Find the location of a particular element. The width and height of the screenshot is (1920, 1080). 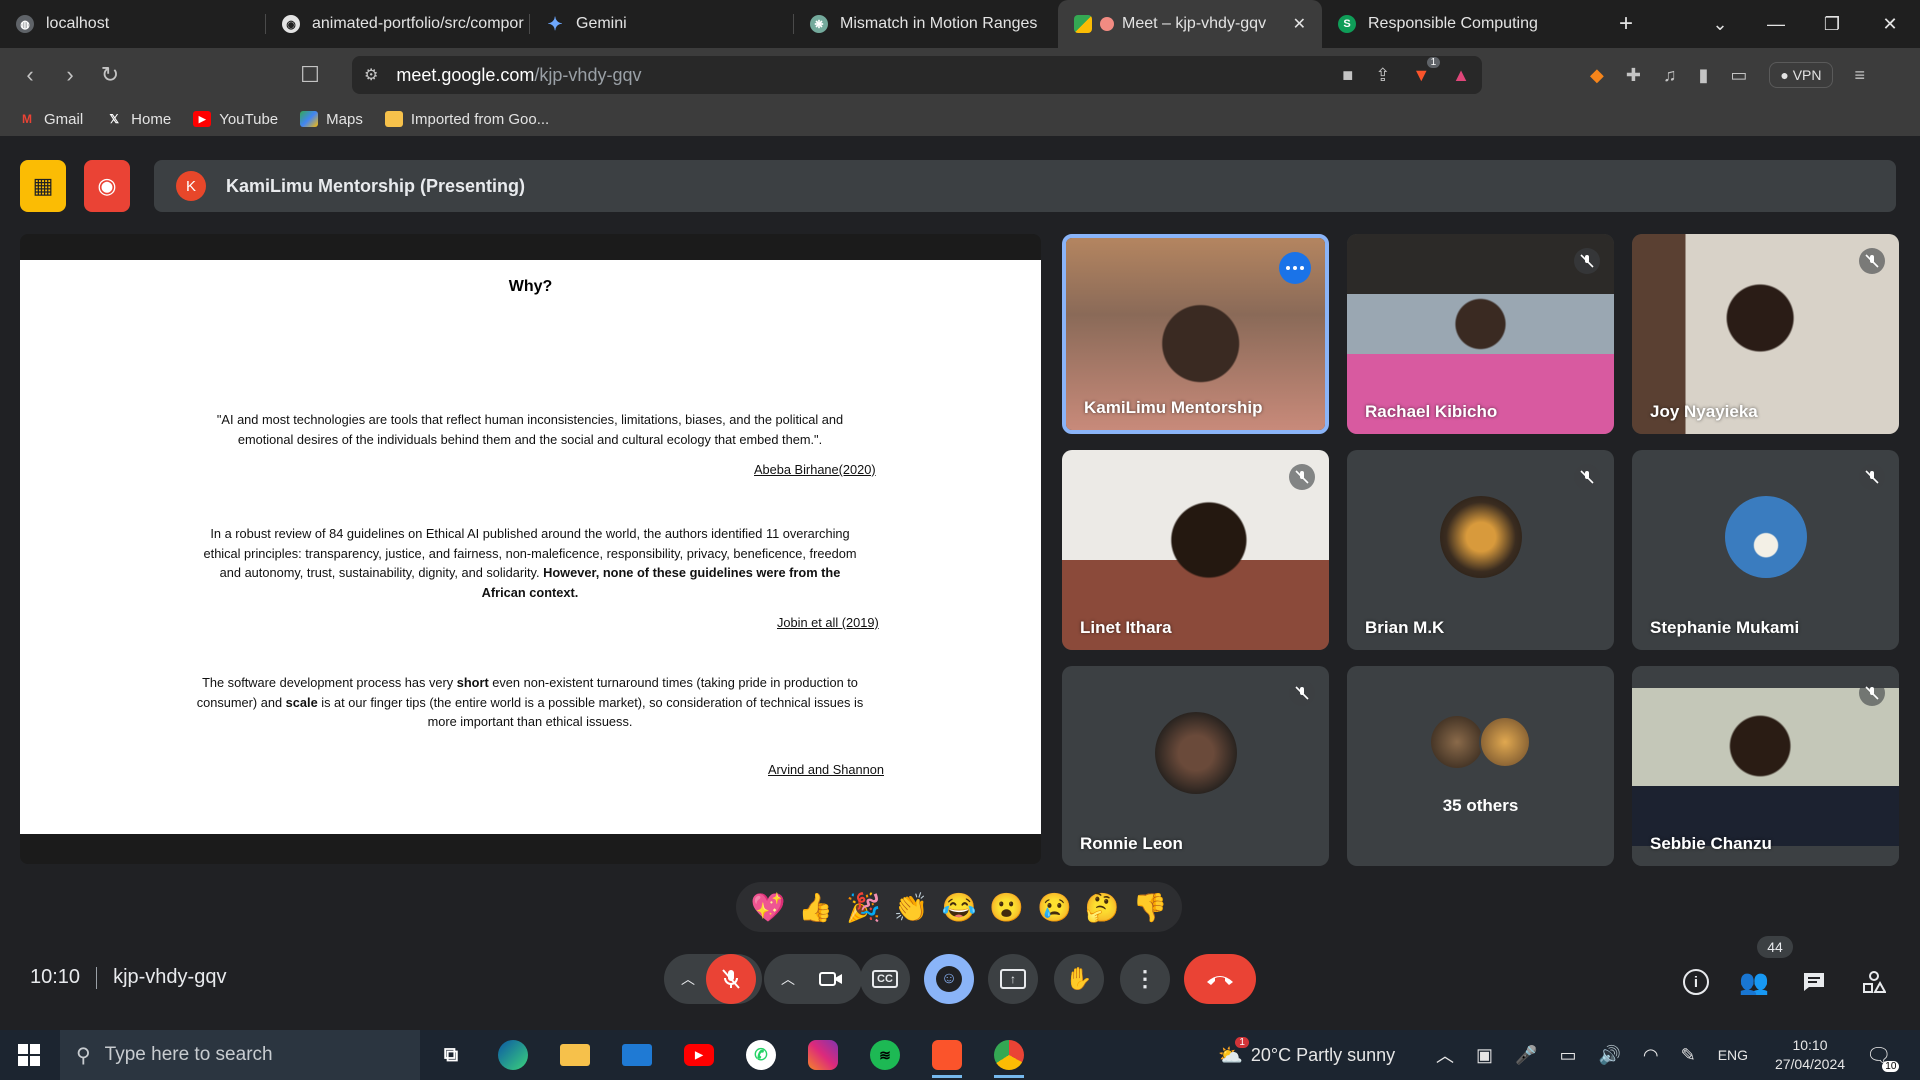

tab-chatgpt: ❋ Mismatch in Motion Ranges is located at coordinates (926, 24).